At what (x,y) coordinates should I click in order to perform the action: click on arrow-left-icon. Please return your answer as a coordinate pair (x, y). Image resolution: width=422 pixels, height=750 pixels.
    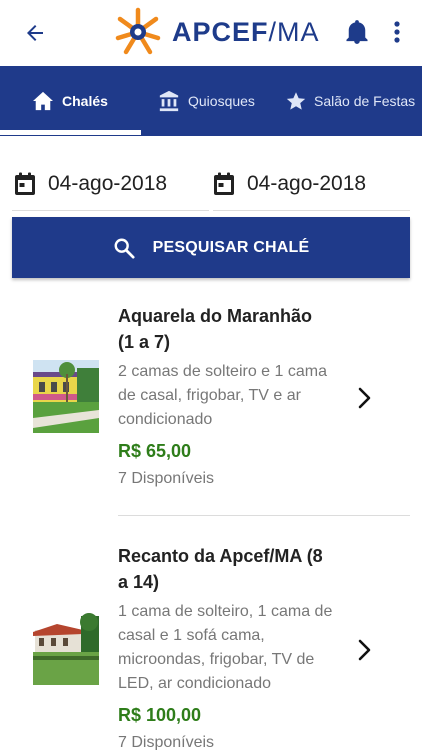
    Looking at the image, I should click on (35, 33).